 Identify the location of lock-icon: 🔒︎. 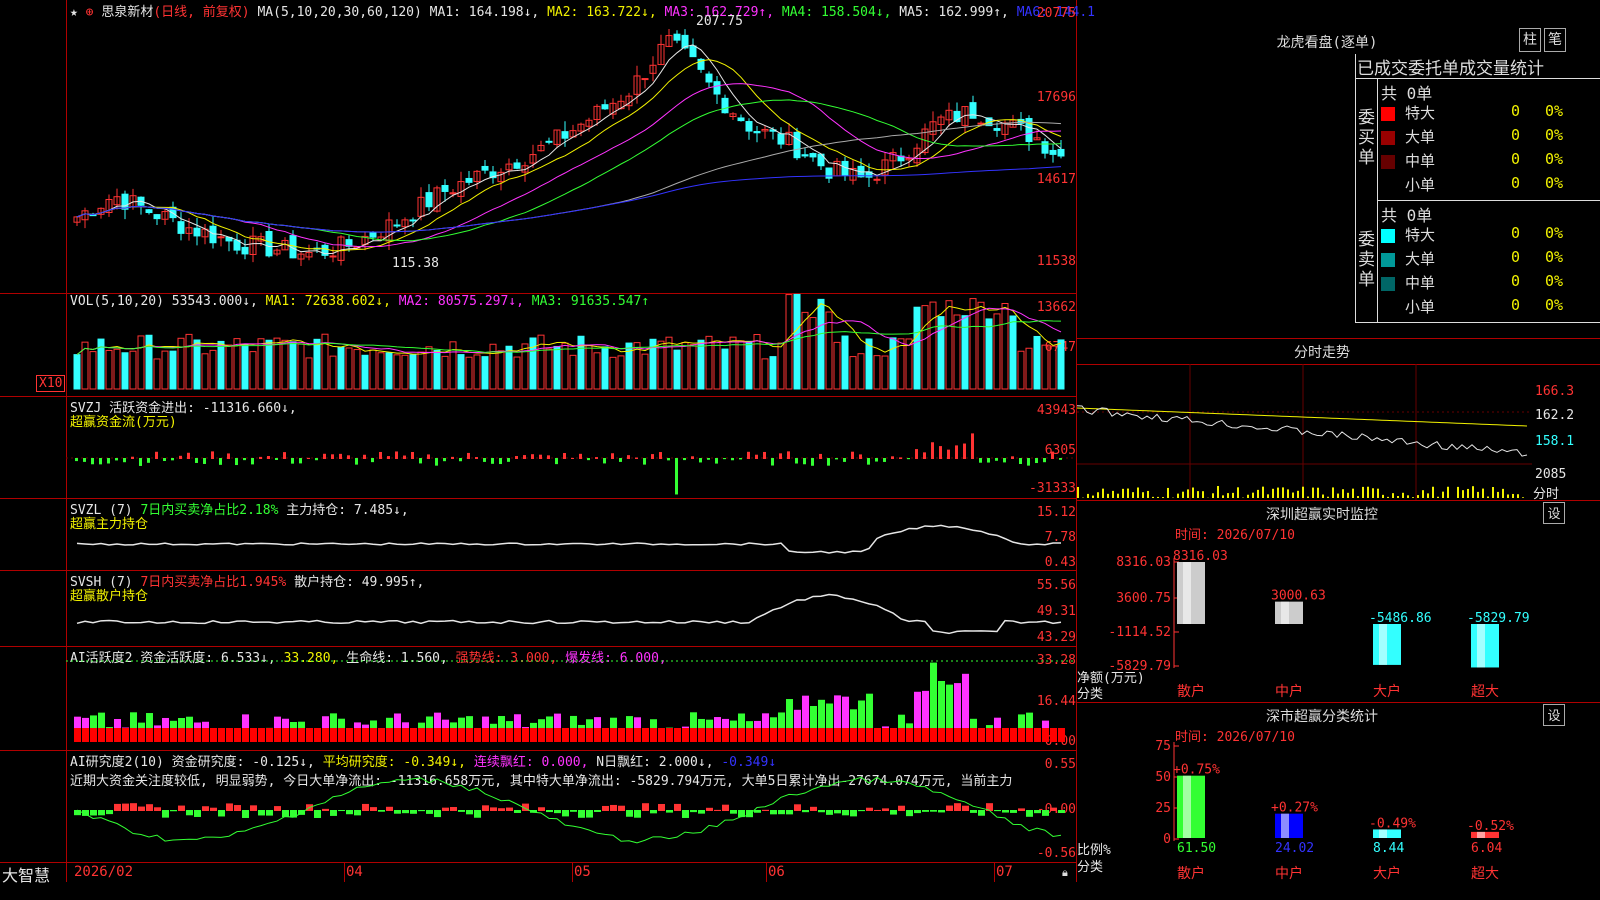
(1065, 873).